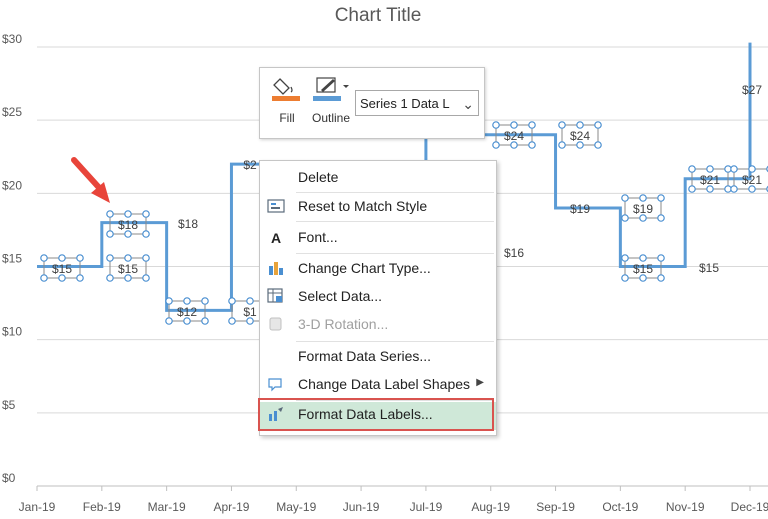 The height and width of the screenshot is (519, 768). I want to click on outline-pen-icon, so click(331, 89).